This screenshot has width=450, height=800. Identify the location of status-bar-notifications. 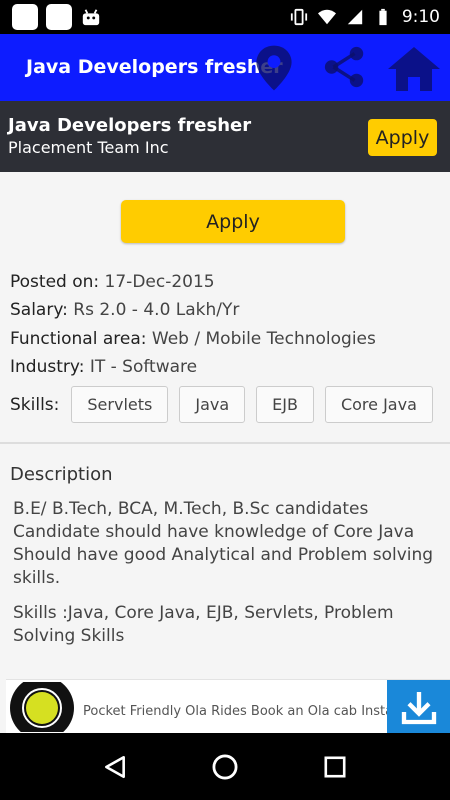
(57, 17).